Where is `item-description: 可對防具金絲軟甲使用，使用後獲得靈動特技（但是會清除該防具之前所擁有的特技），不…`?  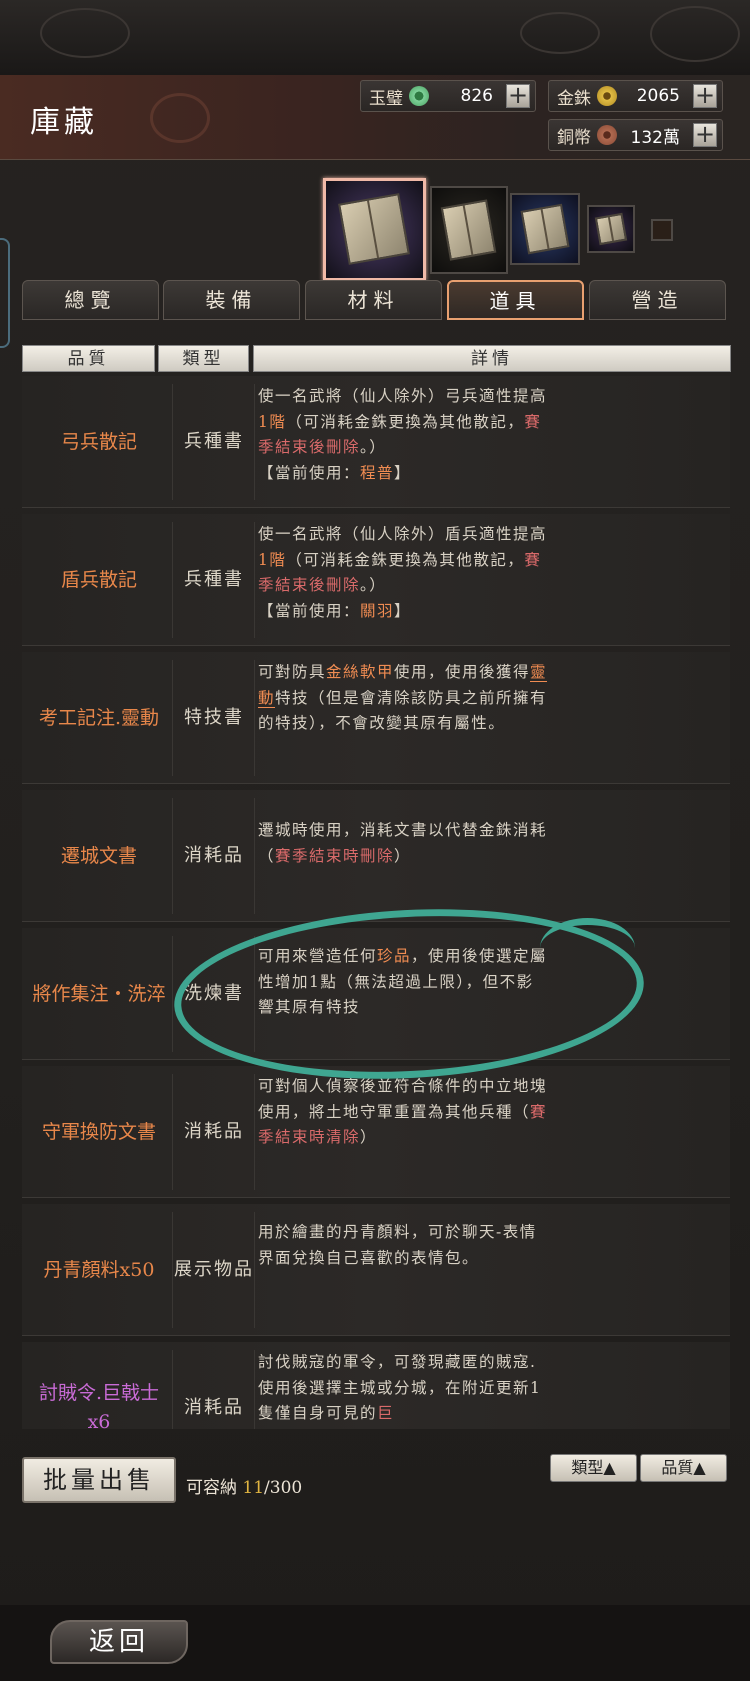
item-description: 可對防具金絲軟甲使用，使用後獲得靈動特技（但是會清除該防具之前所擁有的特技），不… is located at coordinates (403, 697).